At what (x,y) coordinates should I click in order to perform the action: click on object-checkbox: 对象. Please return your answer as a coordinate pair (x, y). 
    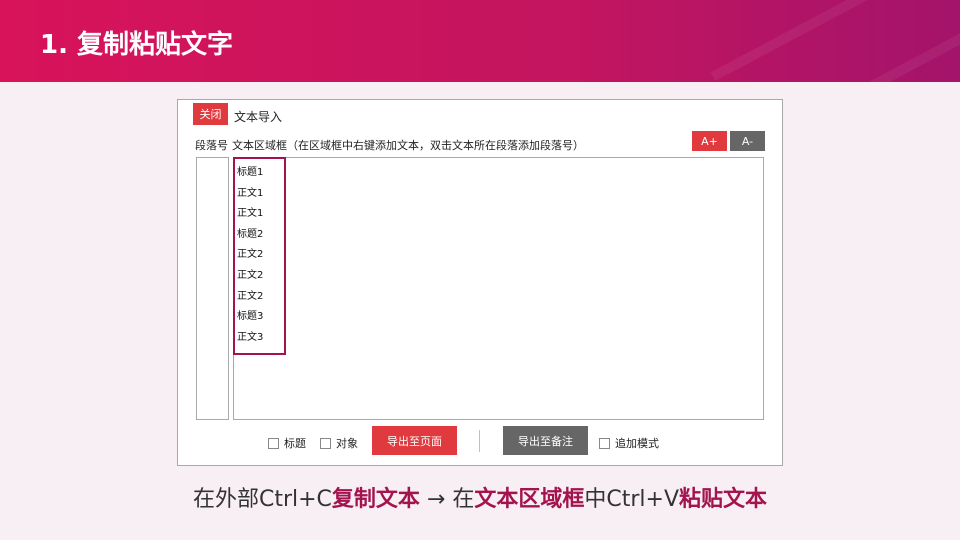
    Looking at the image, I should click on (339, 443).